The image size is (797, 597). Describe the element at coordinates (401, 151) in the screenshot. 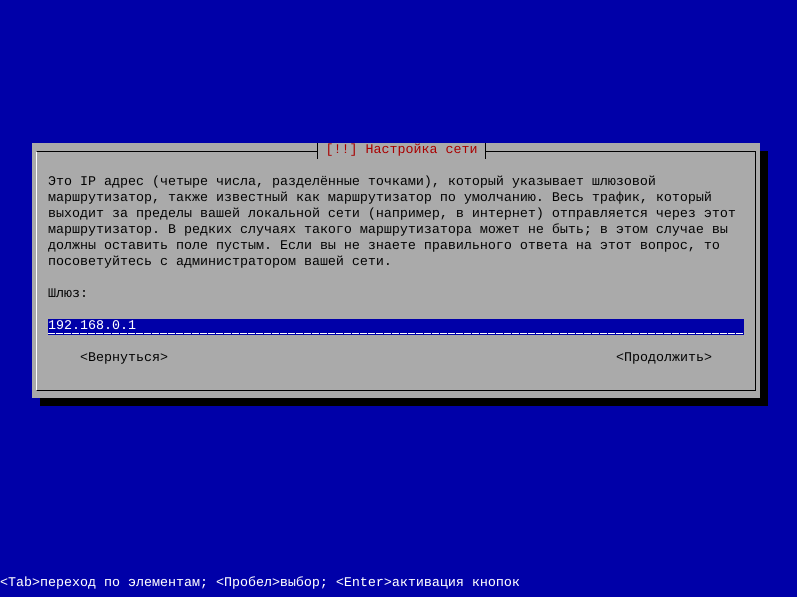

I see `dialog-title: [!!] Настройка сети` at that location.